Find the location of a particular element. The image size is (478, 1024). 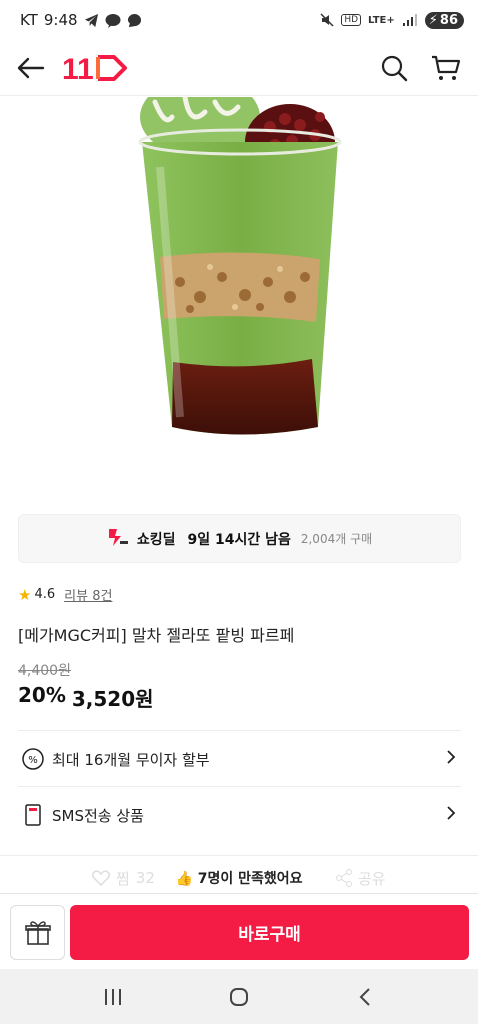

sms-icon is located at coordinates (33, 815).